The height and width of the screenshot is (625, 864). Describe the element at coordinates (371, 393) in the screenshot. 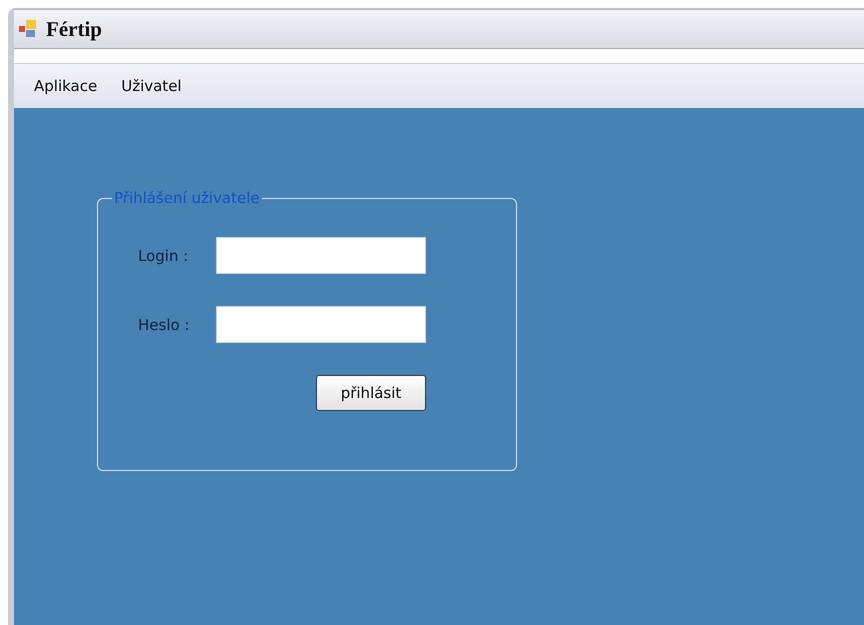

I see `login-button: přihlásit` at that location.